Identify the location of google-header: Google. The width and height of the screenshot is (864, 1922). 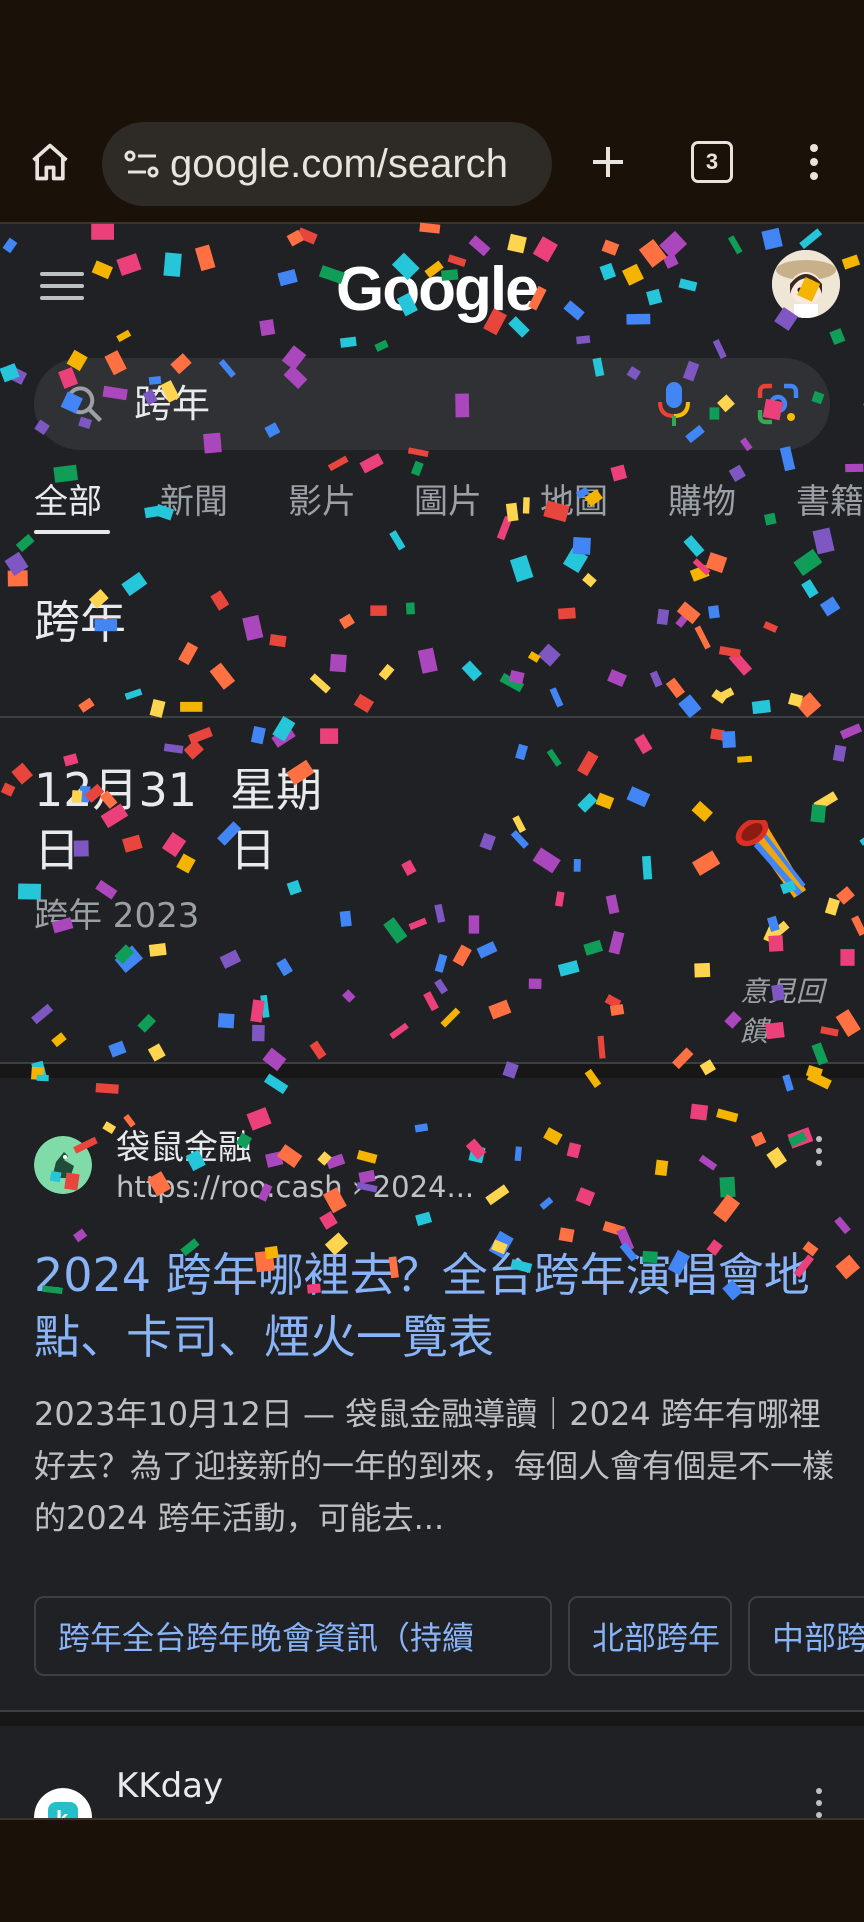
(432, 284).